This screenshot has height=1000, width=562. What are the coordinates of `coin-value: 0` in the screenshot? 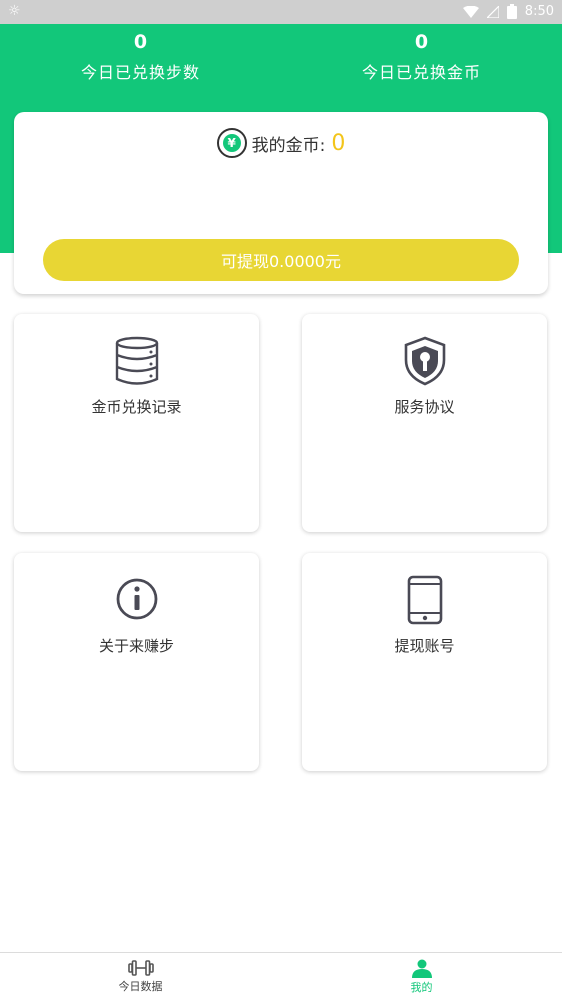 It's located at (338, 143).